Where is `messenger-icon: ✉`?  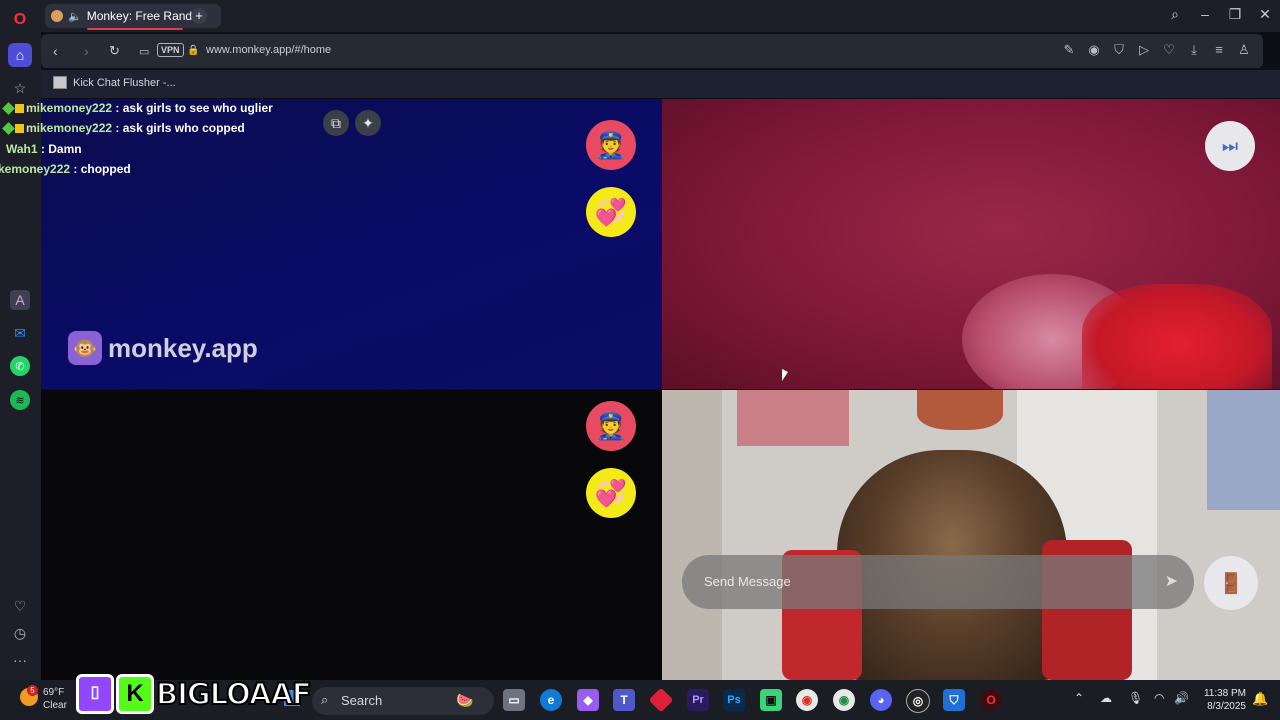
messenger-icon: ✉ is located at coordinates (20, 333).